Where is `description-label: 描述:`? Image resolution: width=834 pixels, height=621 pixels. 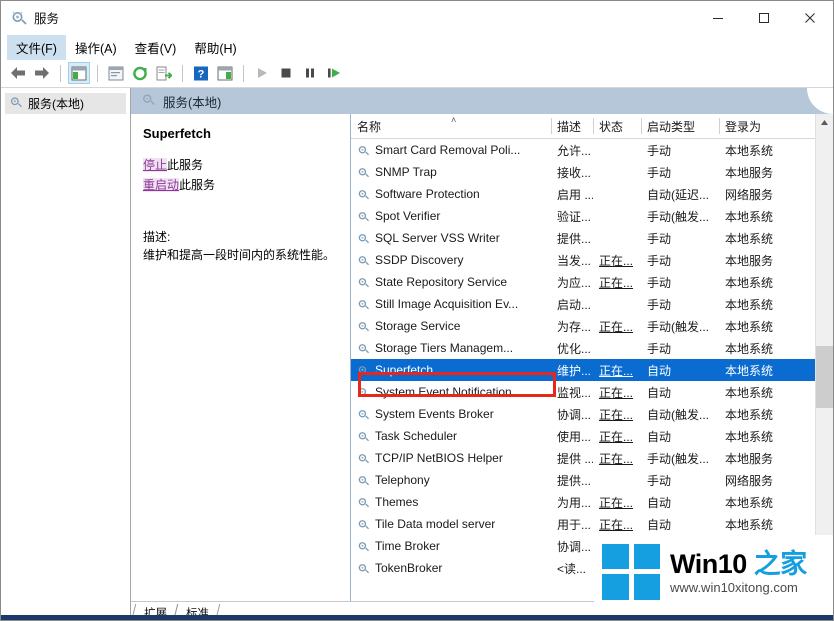
description-label: 描述: is located at coordinates (157, 237).